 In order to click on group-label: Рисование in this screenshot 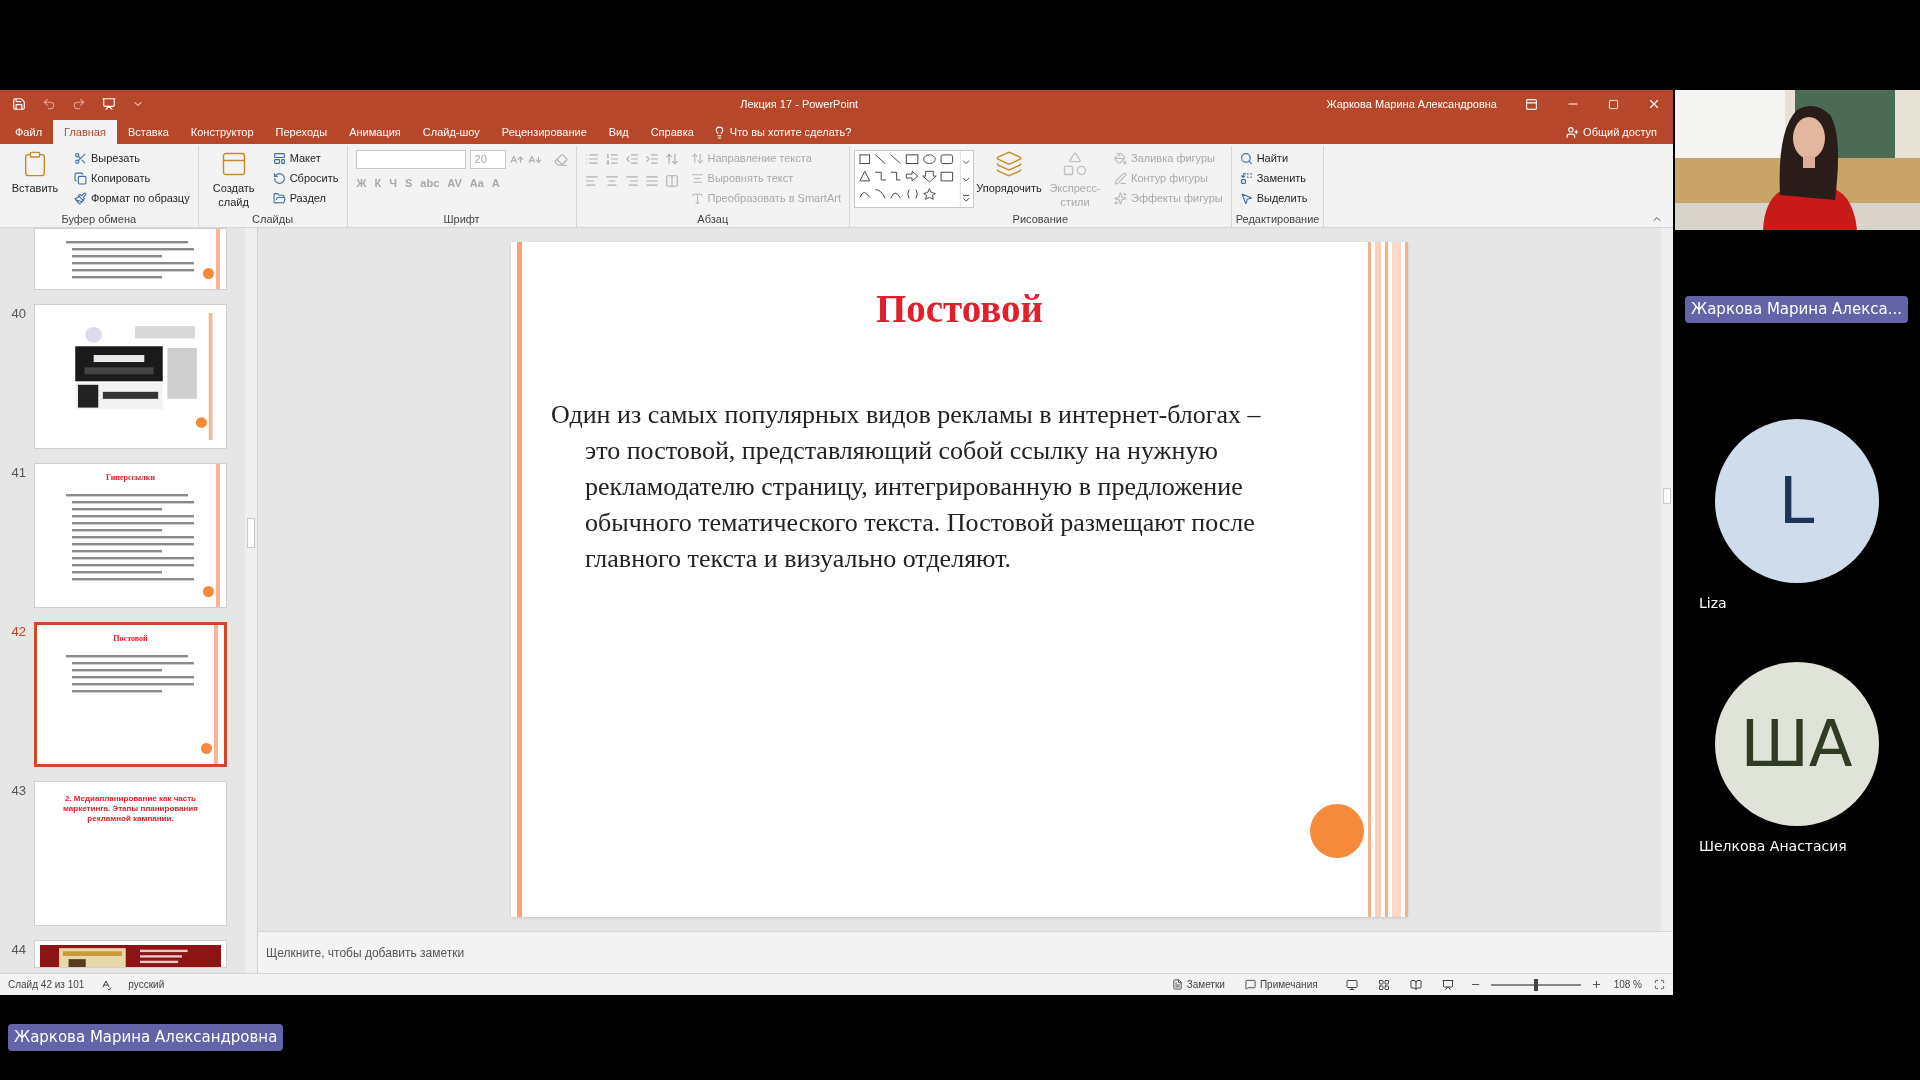, I will do `click(1040, 219)`.